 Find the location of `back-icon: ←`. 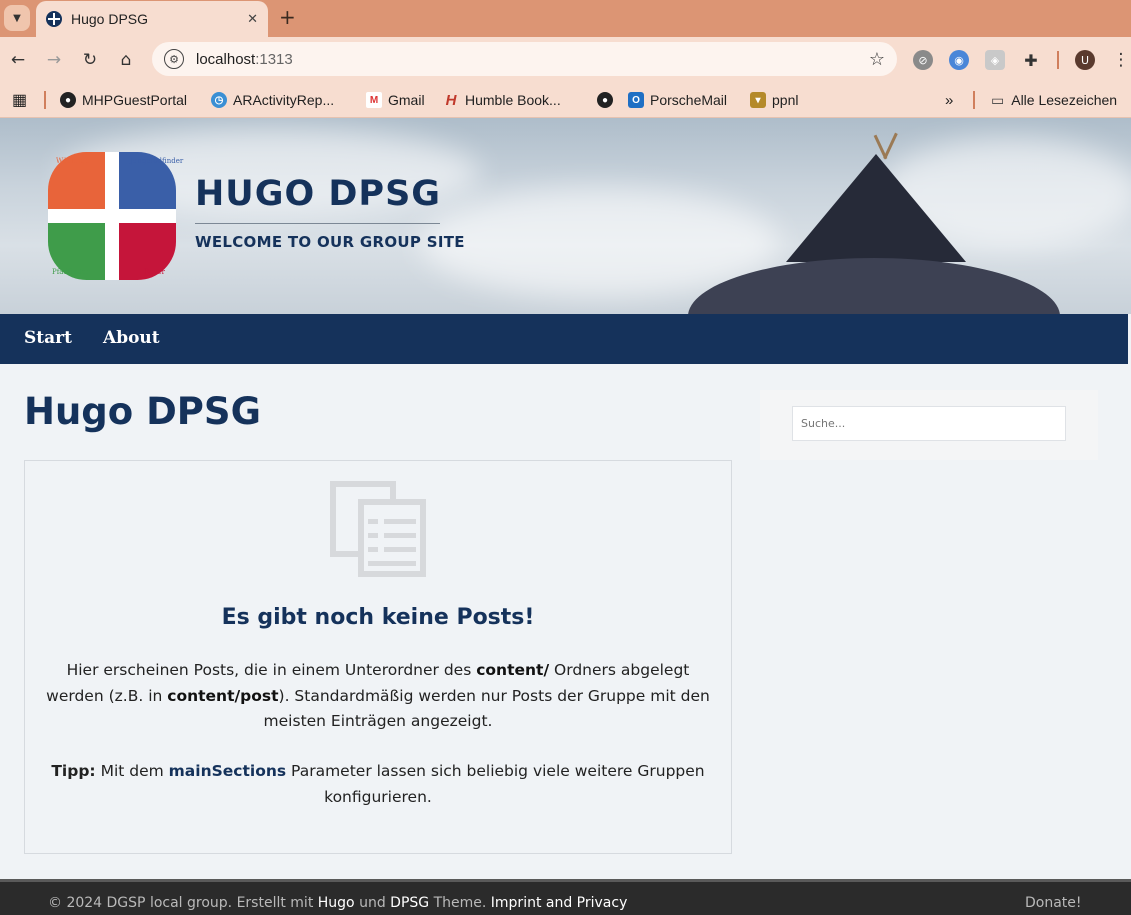

back-icon: ← is located at coordinates (18, 60).